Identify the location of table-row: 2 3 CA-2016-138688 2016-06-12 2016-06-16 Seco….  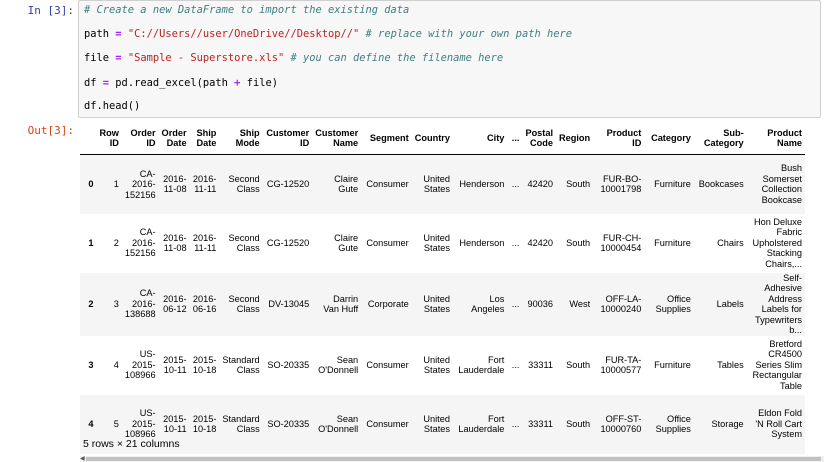
(442, 304).